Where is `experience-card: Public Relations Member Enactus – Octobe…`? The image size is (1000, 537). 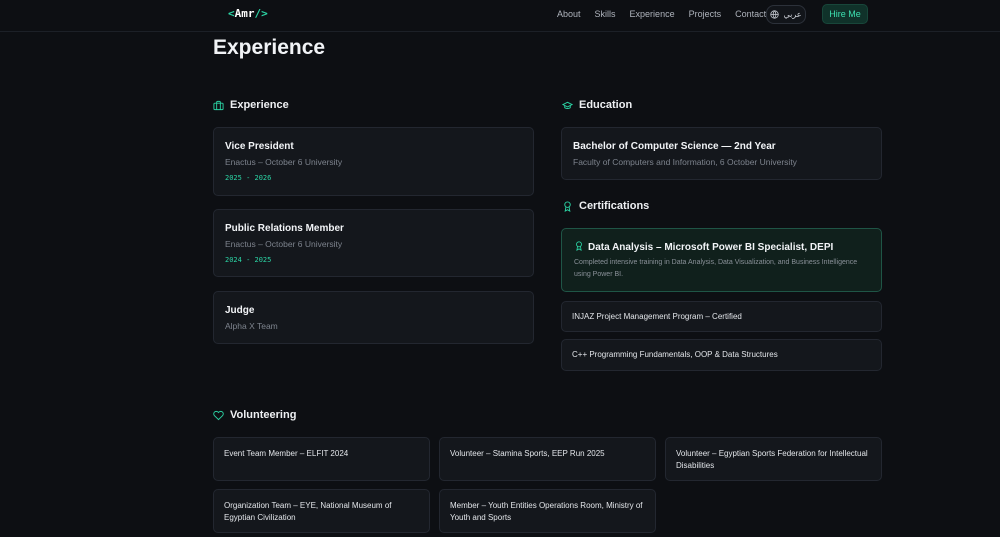
experience-card: Public Relations Member Enactus – Octobe… is located at coordinates (373, 243).